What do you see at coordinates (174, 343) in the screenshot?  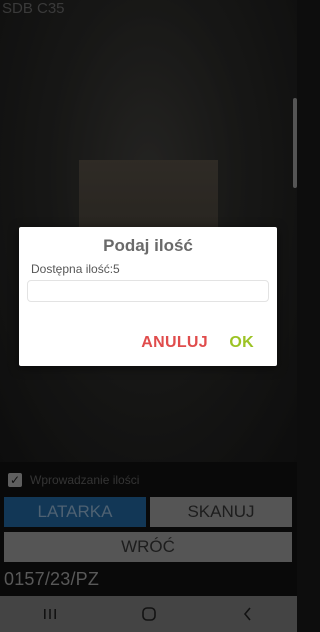 I see `cancel-button: ANULUJ` at bounding box center [174, 343].